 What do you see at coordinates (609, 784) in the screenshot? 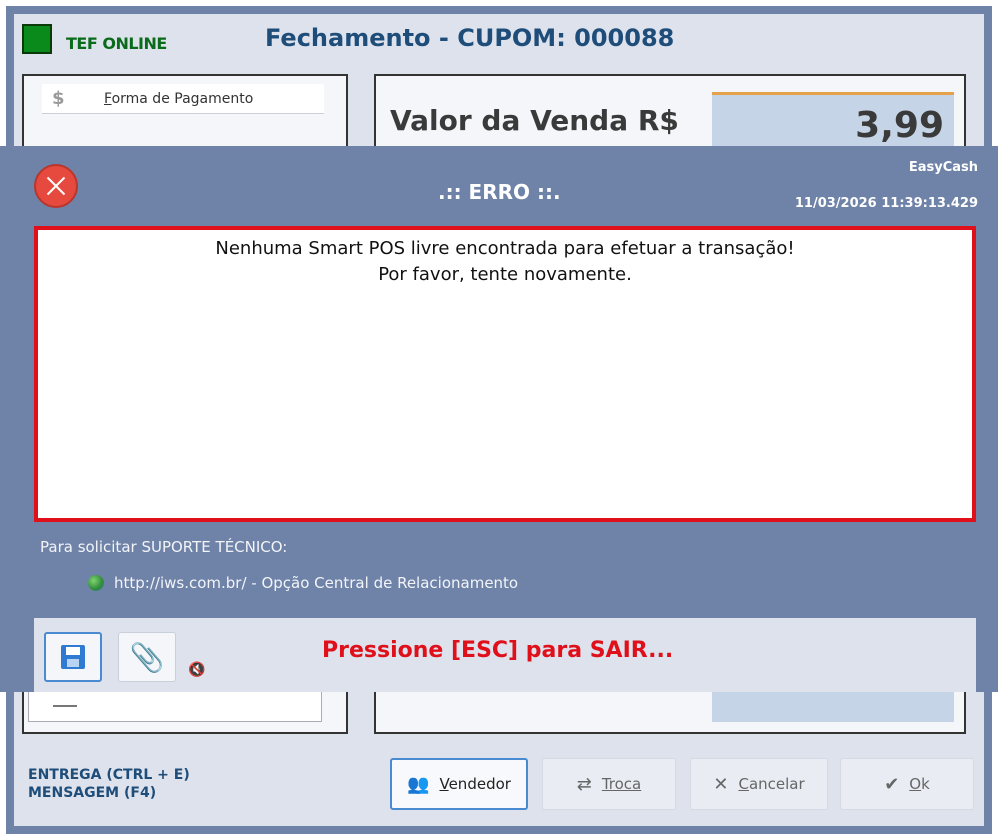
I see `troca-button: ⇄ Troca` at bounding box center [609, 784].